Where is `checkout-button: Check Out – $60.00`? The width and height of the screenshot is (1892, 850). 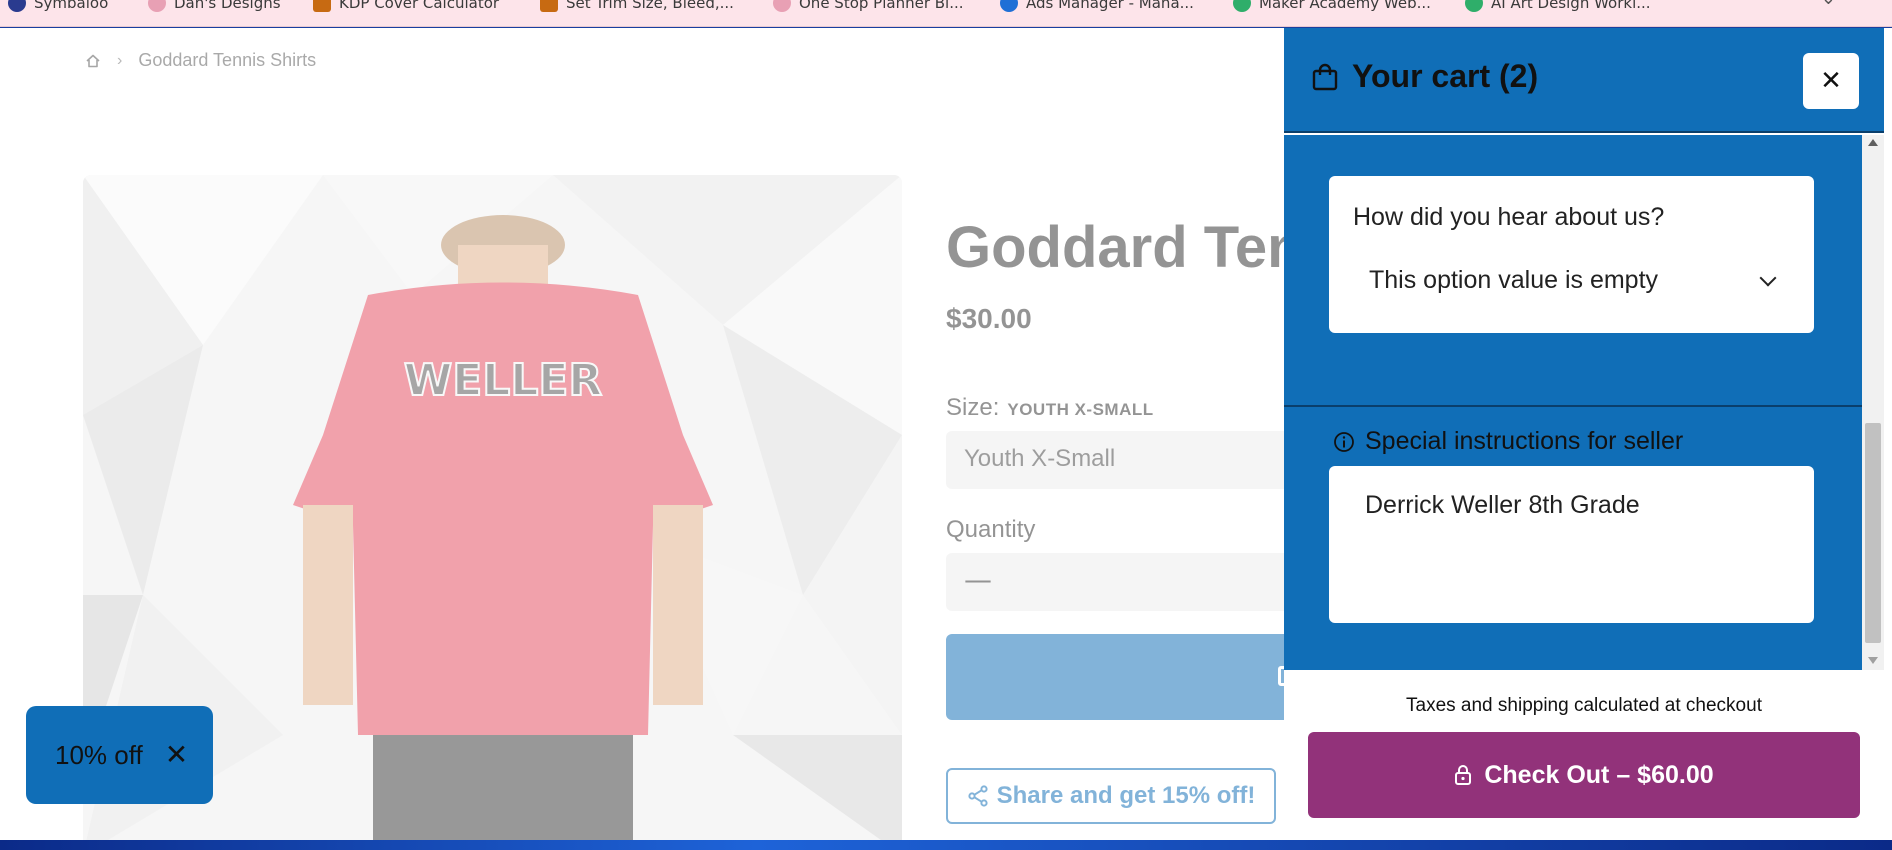 checkout-button: Check Out – $60.00 is located at coordinates (1584, 775).